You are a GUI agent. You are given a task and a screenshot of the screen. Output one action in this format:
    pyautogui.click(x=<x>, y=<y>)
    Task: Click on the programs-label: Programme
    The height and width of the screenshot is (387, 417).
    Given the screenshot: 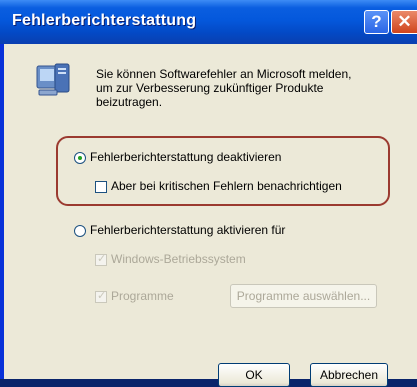 What is the action you would take?
    pyautogui.click(x=142, y=296)
    